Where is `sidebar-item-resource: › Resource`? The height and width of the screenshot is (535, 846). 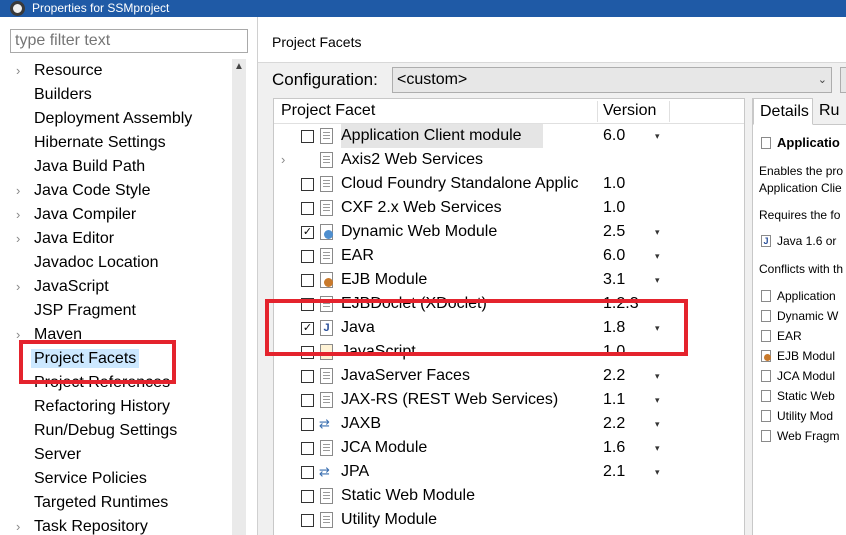 sidebar-item-resource: › Resource is located at coordinates (116, 71).